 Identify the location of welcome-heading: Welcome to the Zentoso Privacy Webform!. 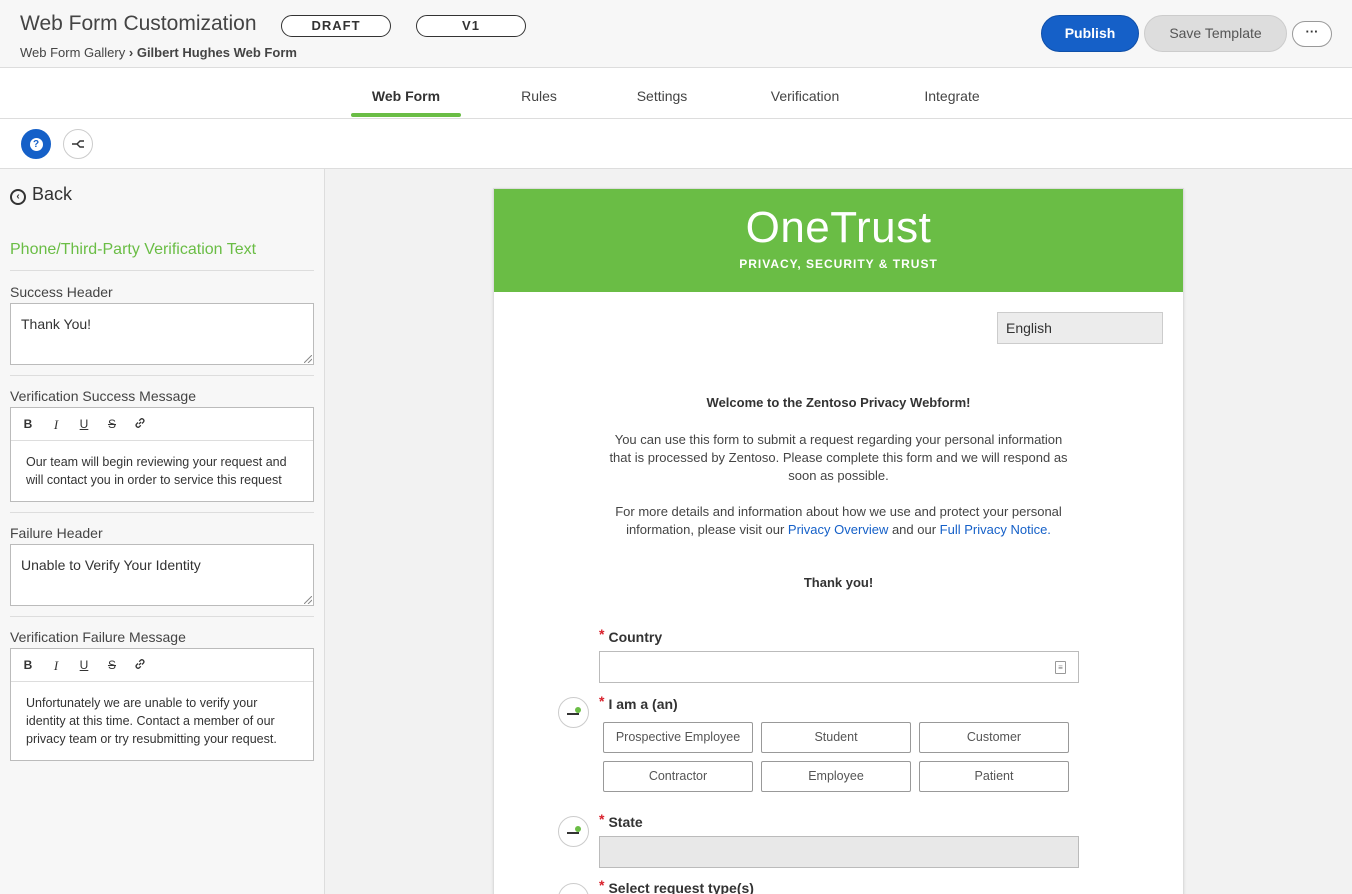
(838, 402).